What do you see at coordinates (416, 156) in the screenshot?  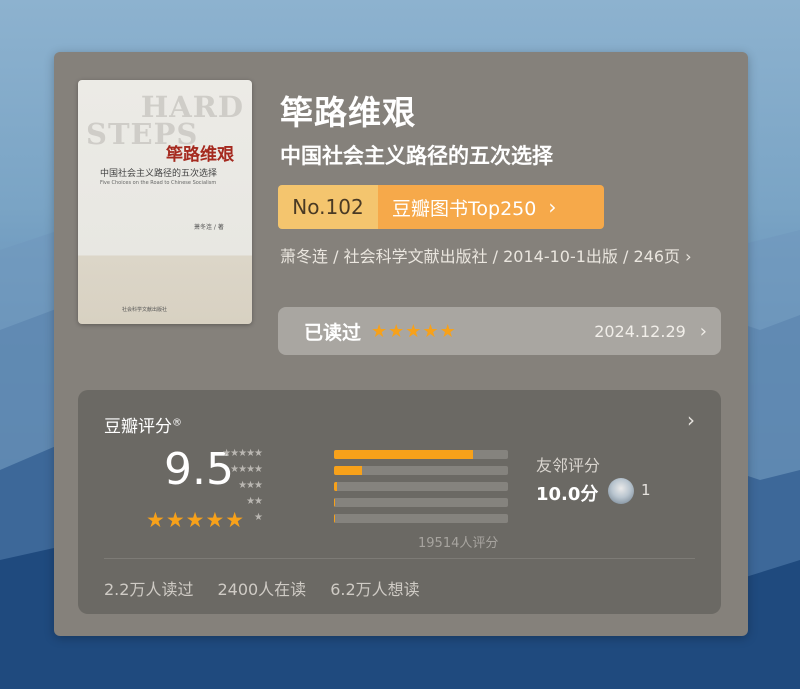 I see `book-subtitle: 中国社会主义路径的五次选择` at bounding box center [416, 156].